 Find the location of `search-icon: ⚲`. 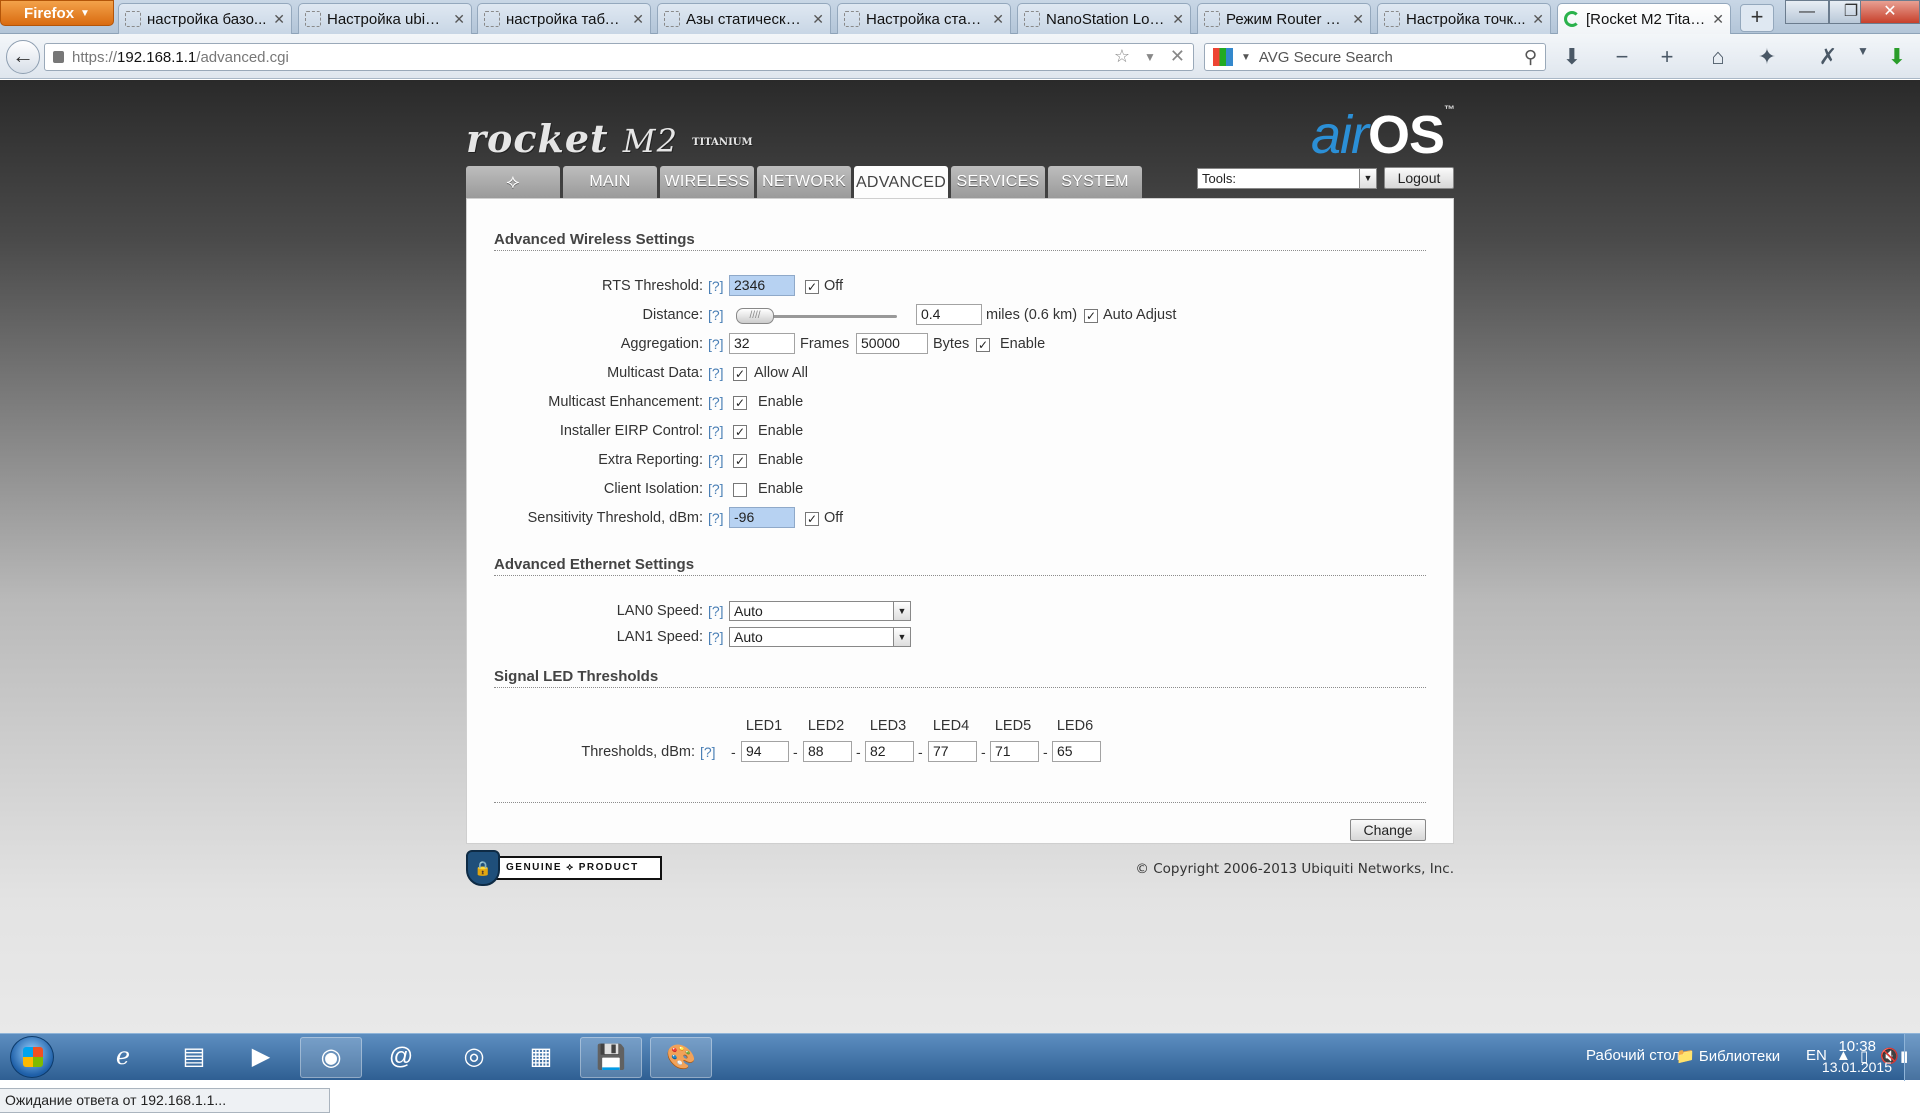

search-icon: ⚲ is located at coordinates (1530, 57).